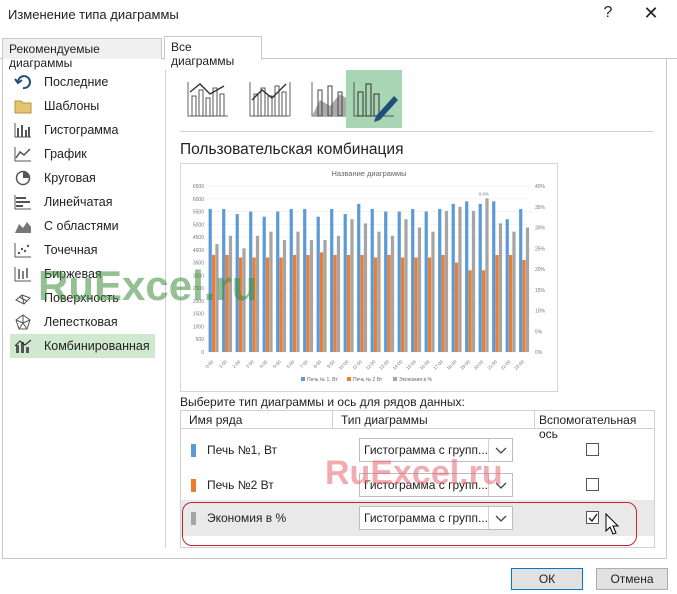 The height and width of the screenshot is (594, 677). What do you see at coordinates (85, 82) in the screenshot?
I see `sidebar-item-recent: Последние` at bounding box center [85, 82].